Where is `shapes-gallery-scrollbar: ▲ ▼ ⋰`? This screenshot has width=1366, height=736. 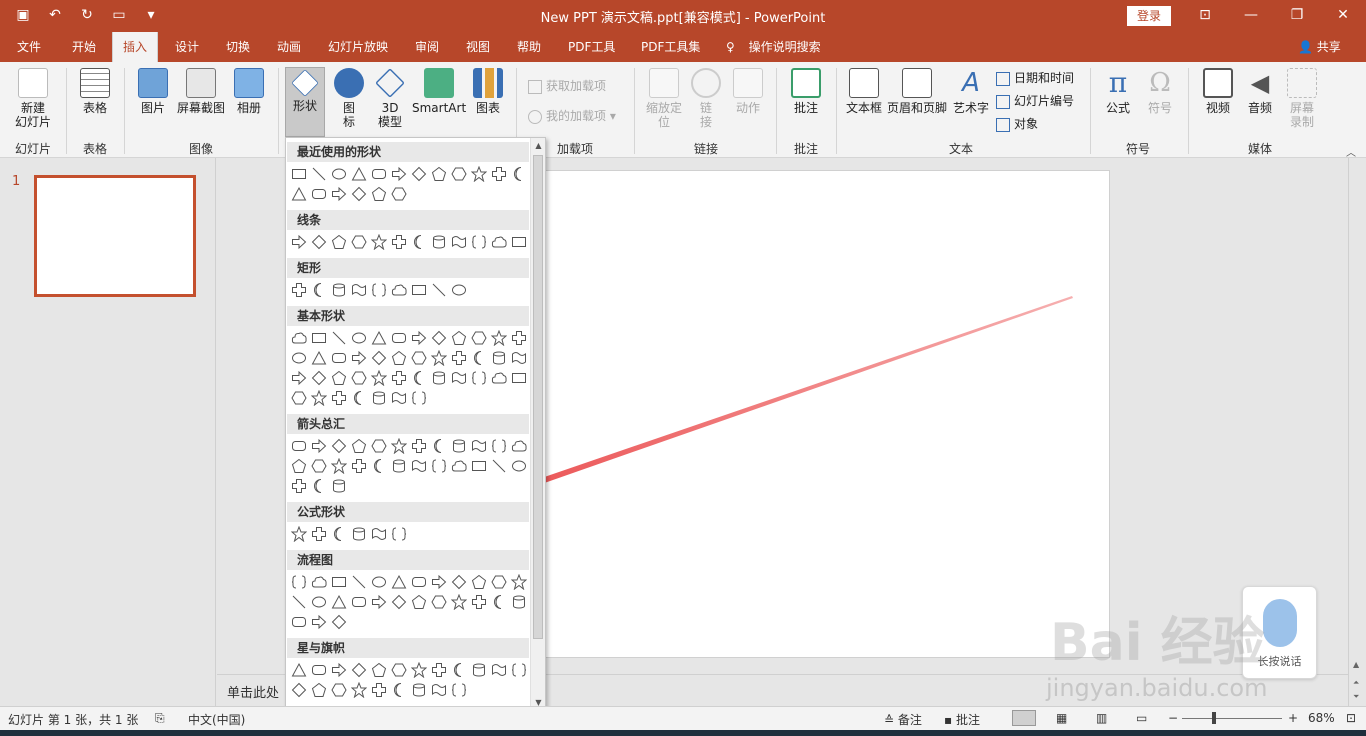
shapes-gallery-scrollbar: ▲ ▼ ⋰ is located at coordinates (537, 430).